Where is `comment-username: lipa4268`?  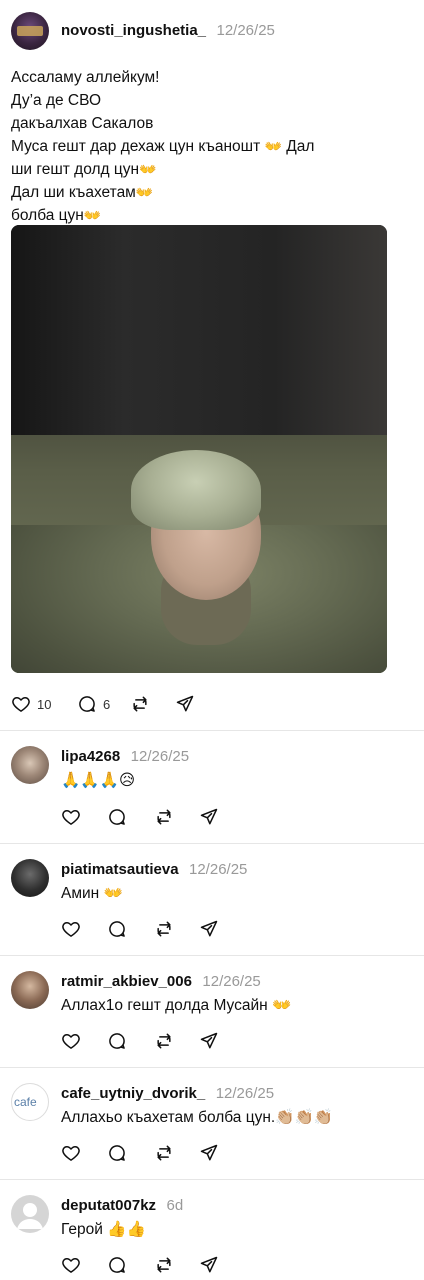
comment-username: lipa4268 is located at coordinates (90, 756).